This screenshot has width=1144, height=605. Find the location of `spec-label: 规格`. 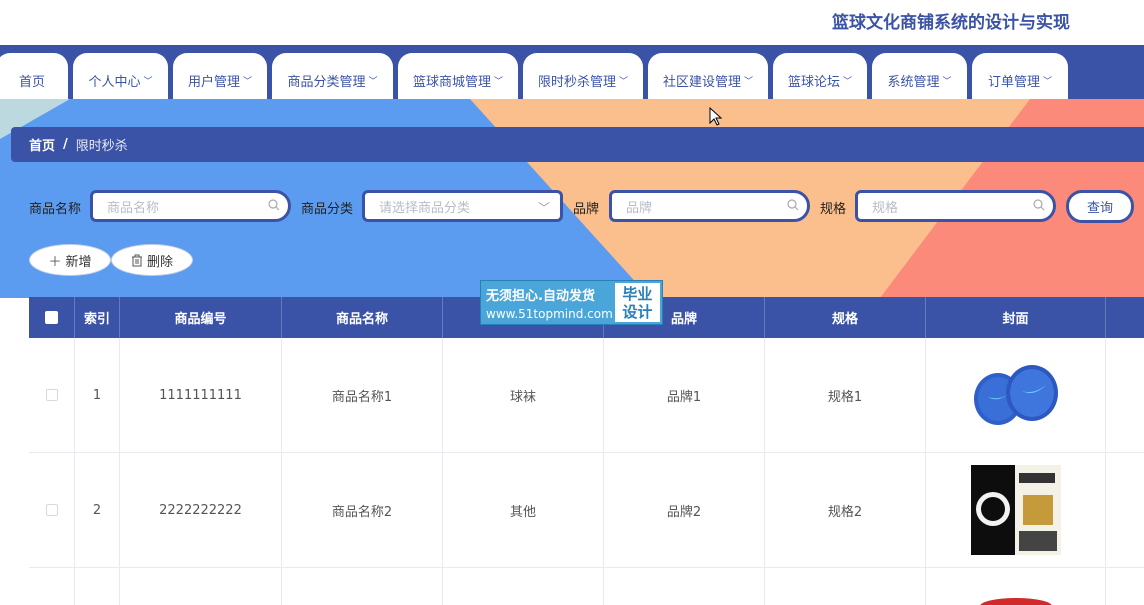

spec-label: 规格 is located at coordinates (833, 209).